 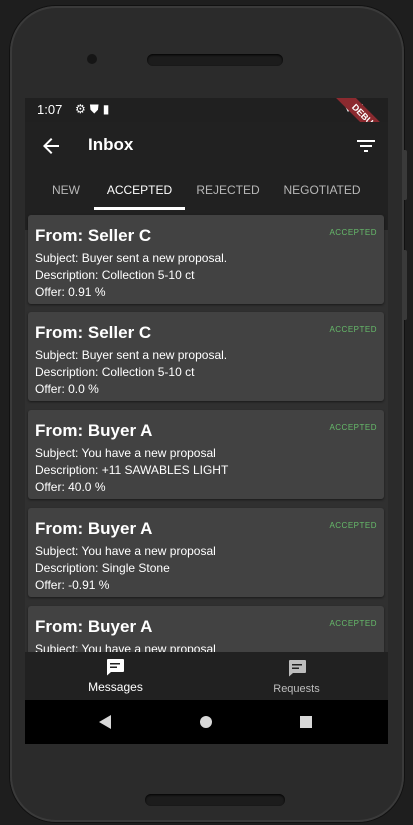 I want to click on nav-requests-label: Requests, so click(x=296, y=689).